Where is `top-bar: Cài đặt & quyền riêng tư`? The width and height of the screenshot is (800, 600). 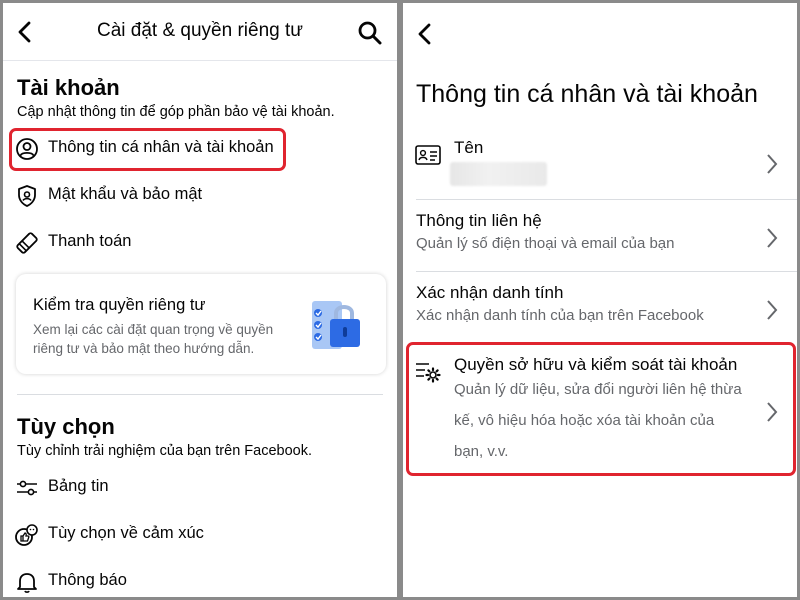
top-bar: Cài đặt & quyền riêng tư is located at coordinates (200, 32).